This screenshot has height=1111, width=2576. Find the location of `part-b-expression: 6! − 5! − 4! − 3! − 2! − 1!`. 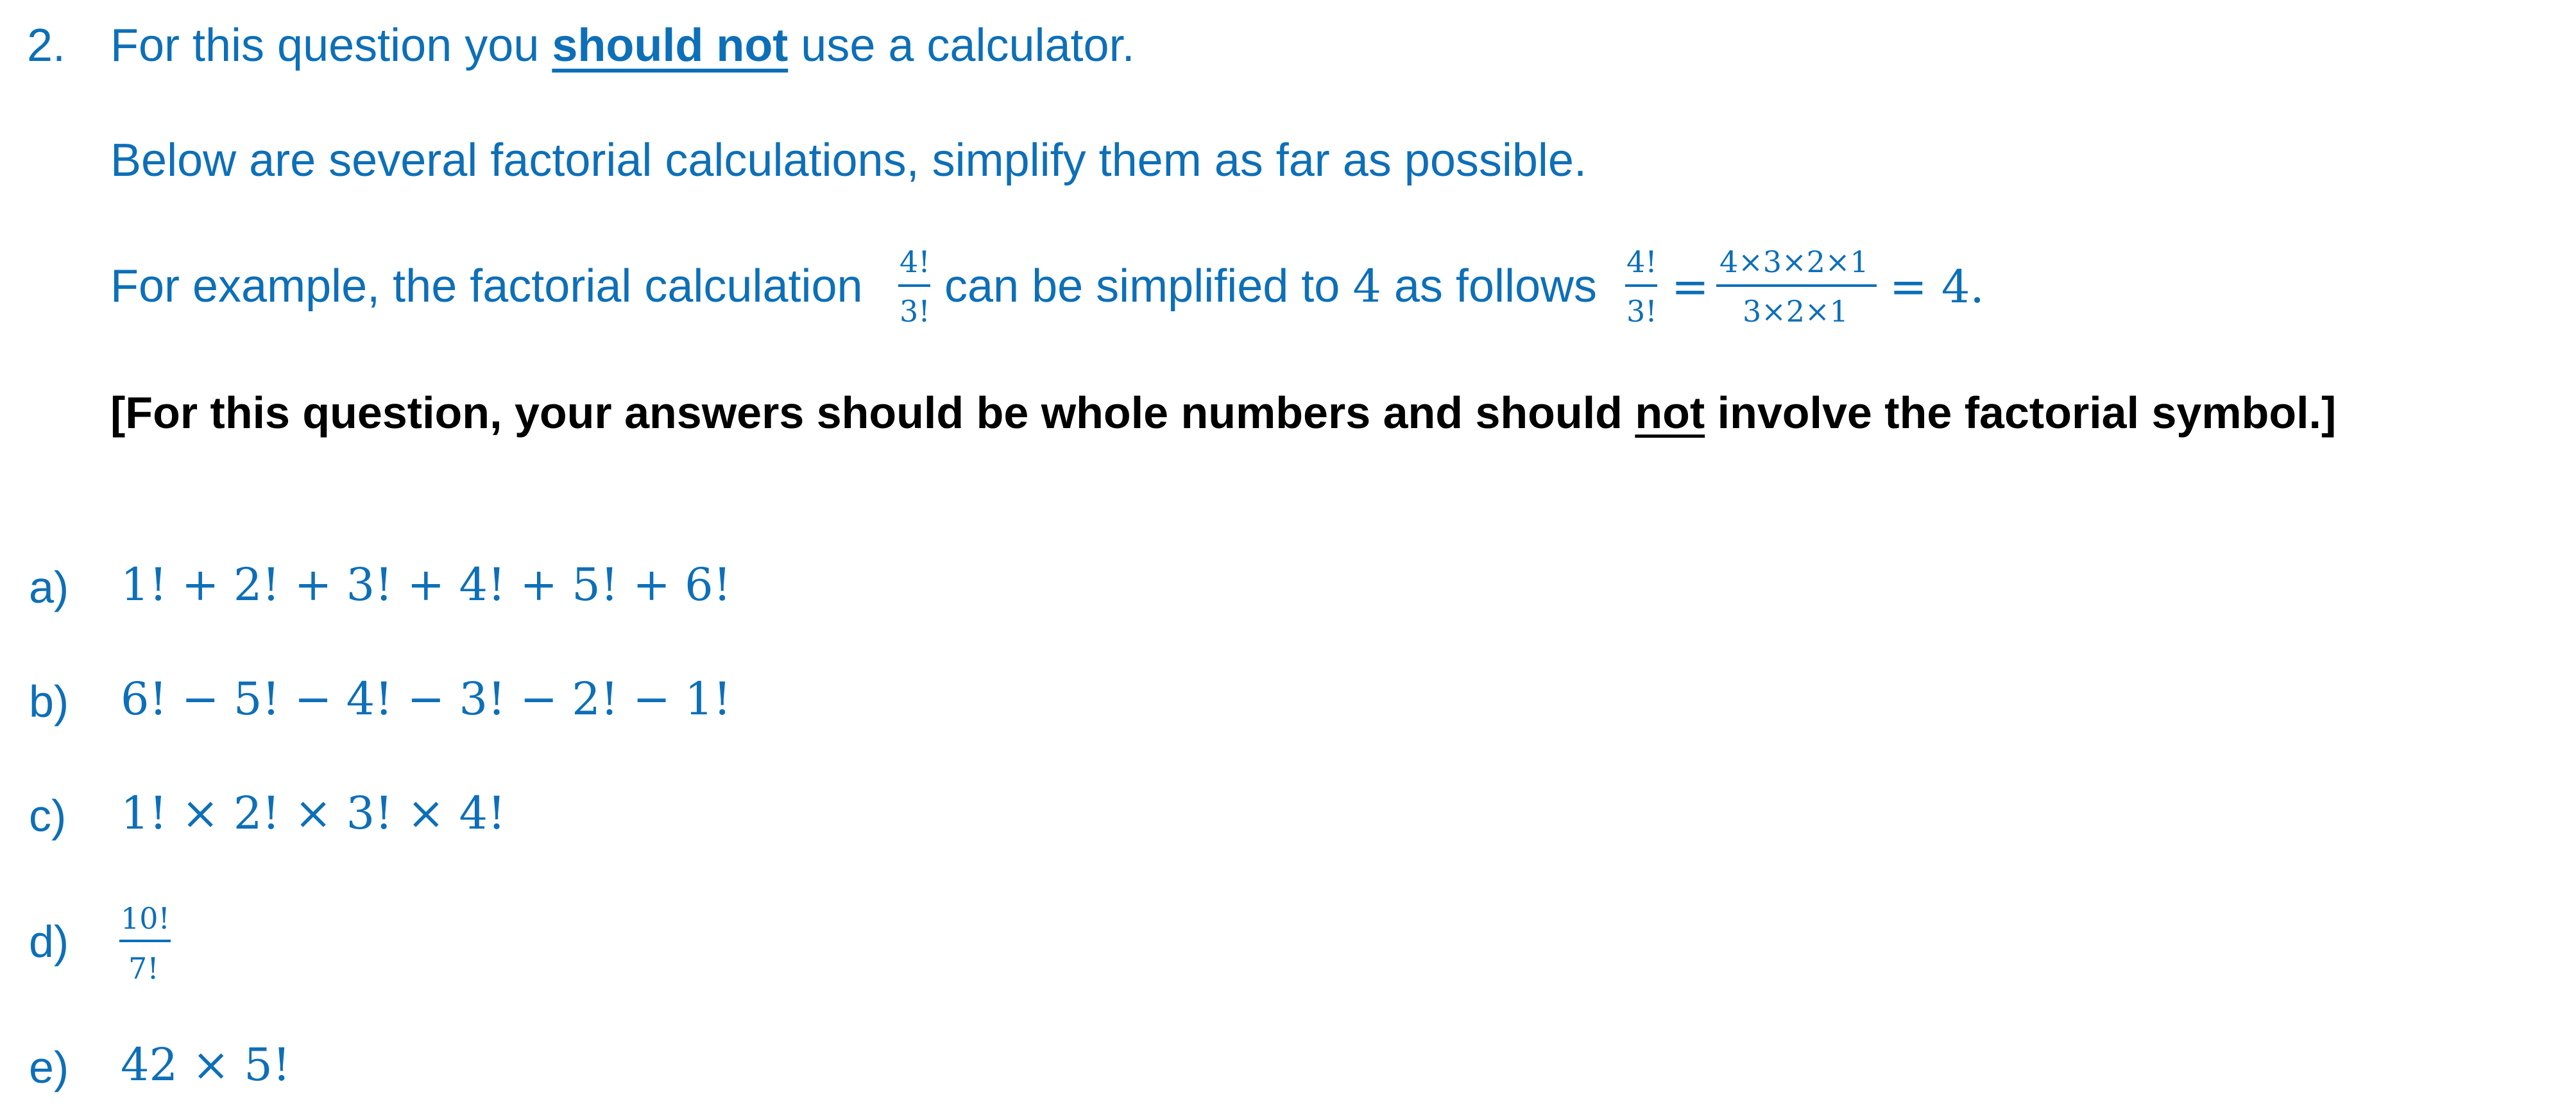

part-b-expression: 6! − 5! − 4! − 3! − 2! − 1! is located at coordinates (426, 699).